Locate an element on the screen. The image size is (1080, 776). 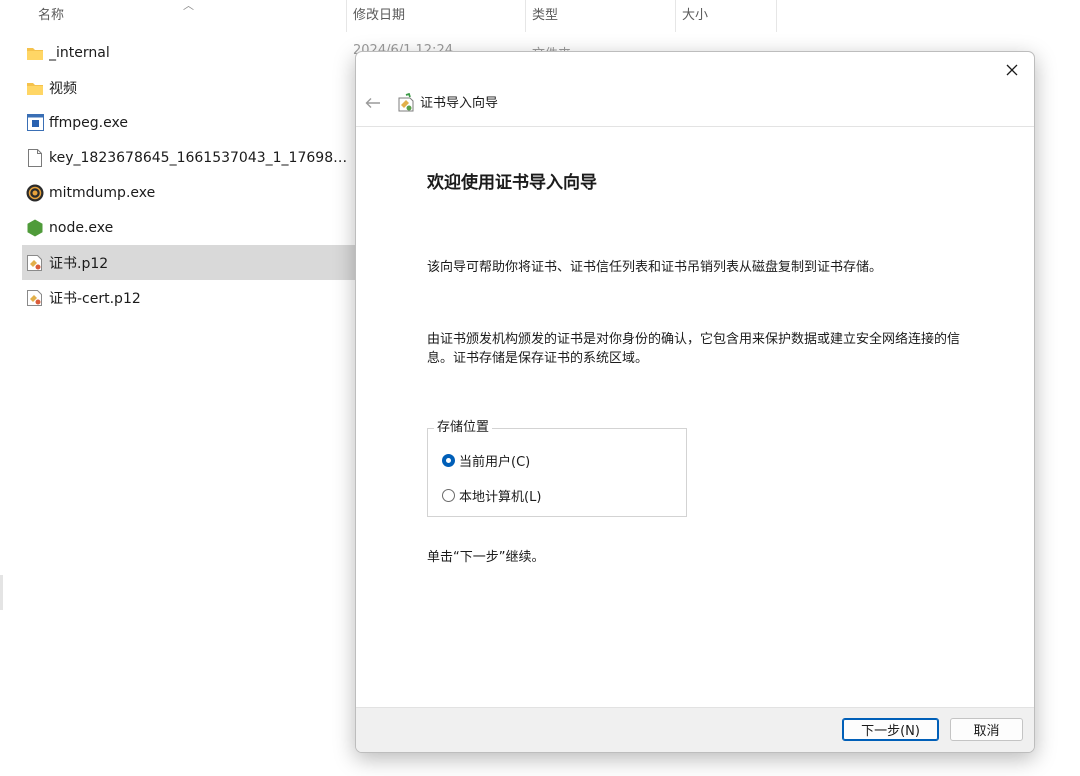
back-button is located at coordinates (373, 103).